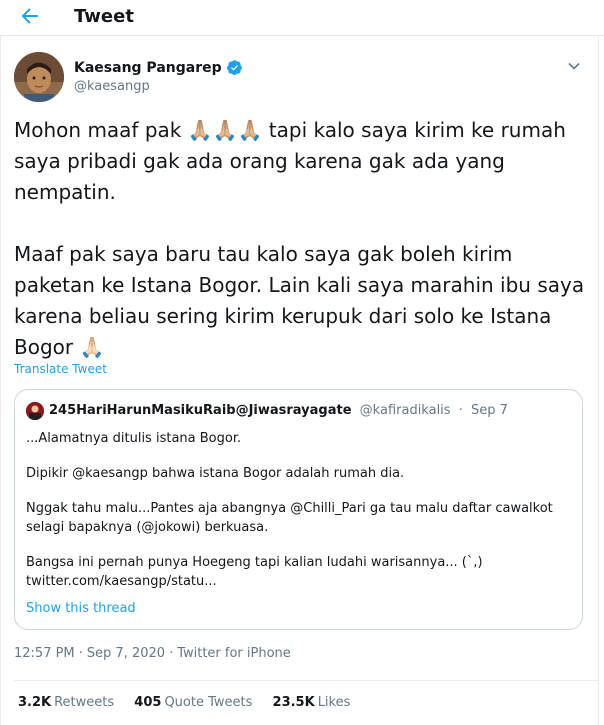 Image resolution: width=604 pixels, height=725 pixels. What do you see at coordinates (35, 411) in the screenshot?
I see `quoted-avatar` at bounding box center [35, 411].